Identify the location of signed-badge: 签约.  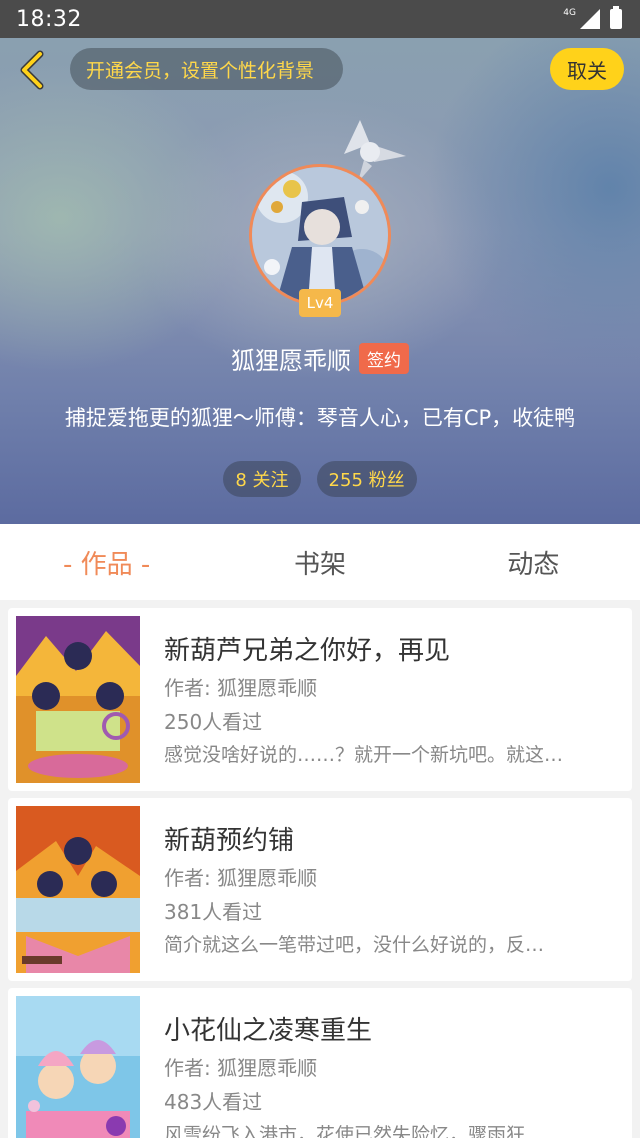
(384, 358).